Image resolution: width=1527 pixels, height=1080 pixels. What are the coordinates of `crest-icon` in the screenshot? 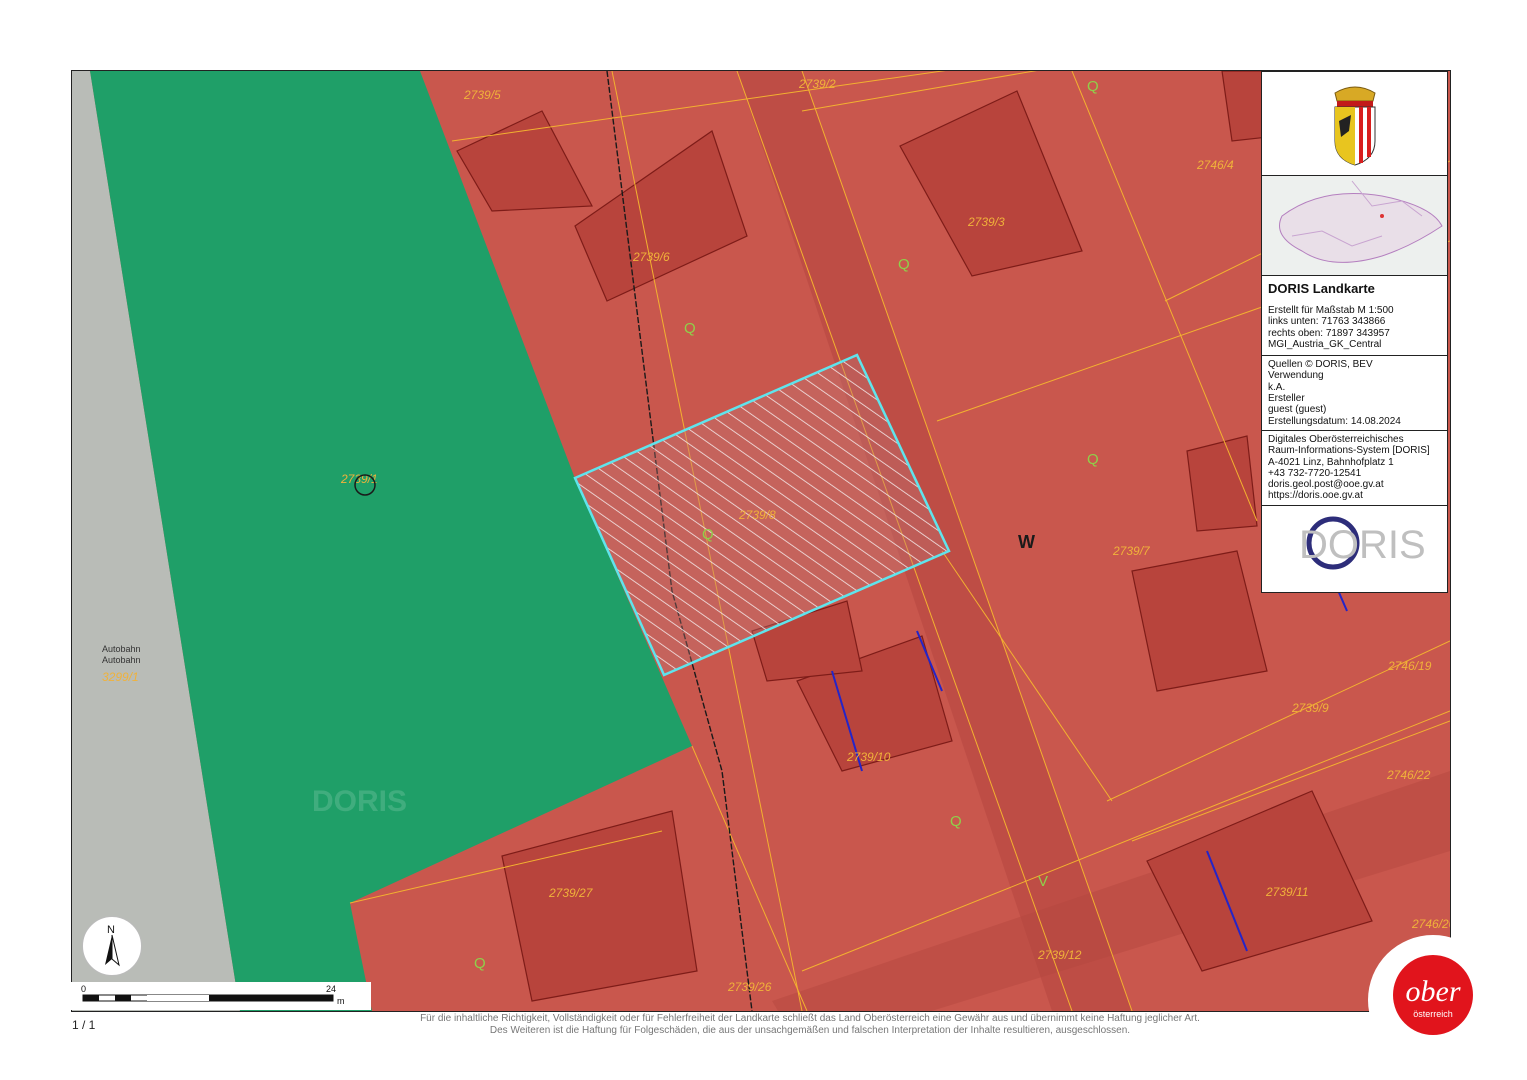 It's located at (1354, 126).